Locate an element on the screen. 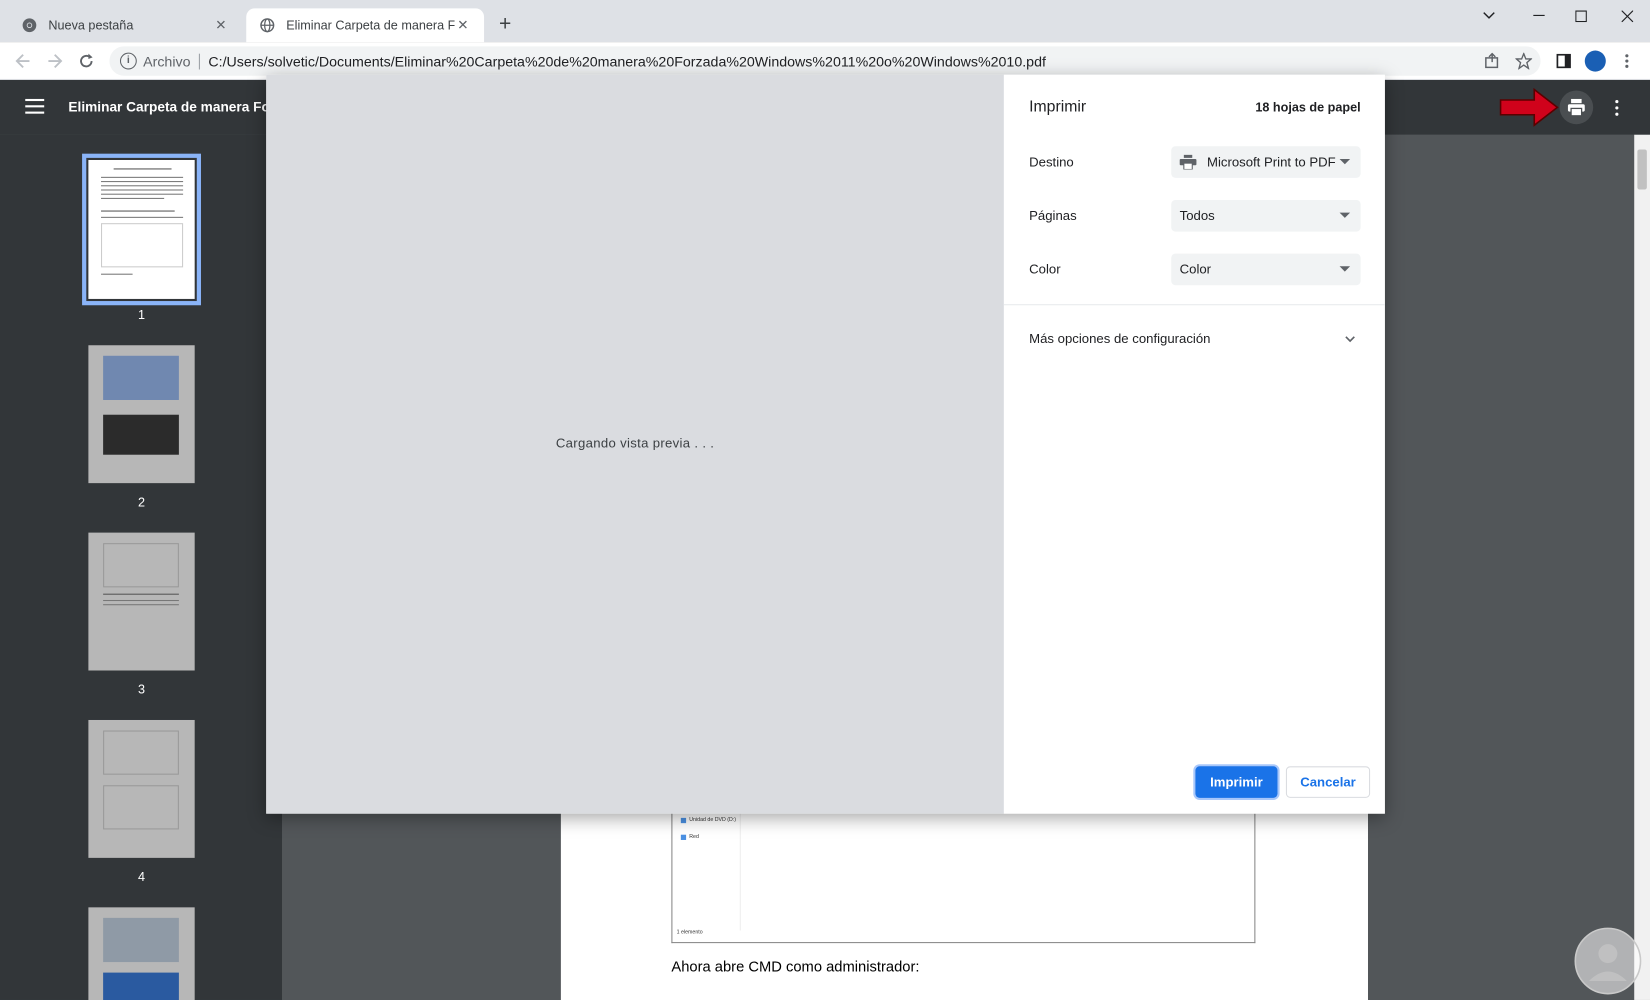 The height and width of the screenshot is (1000, 1650). tab-new-tab: Nueva pestaña ✕ is located at coordinates (125, 25).